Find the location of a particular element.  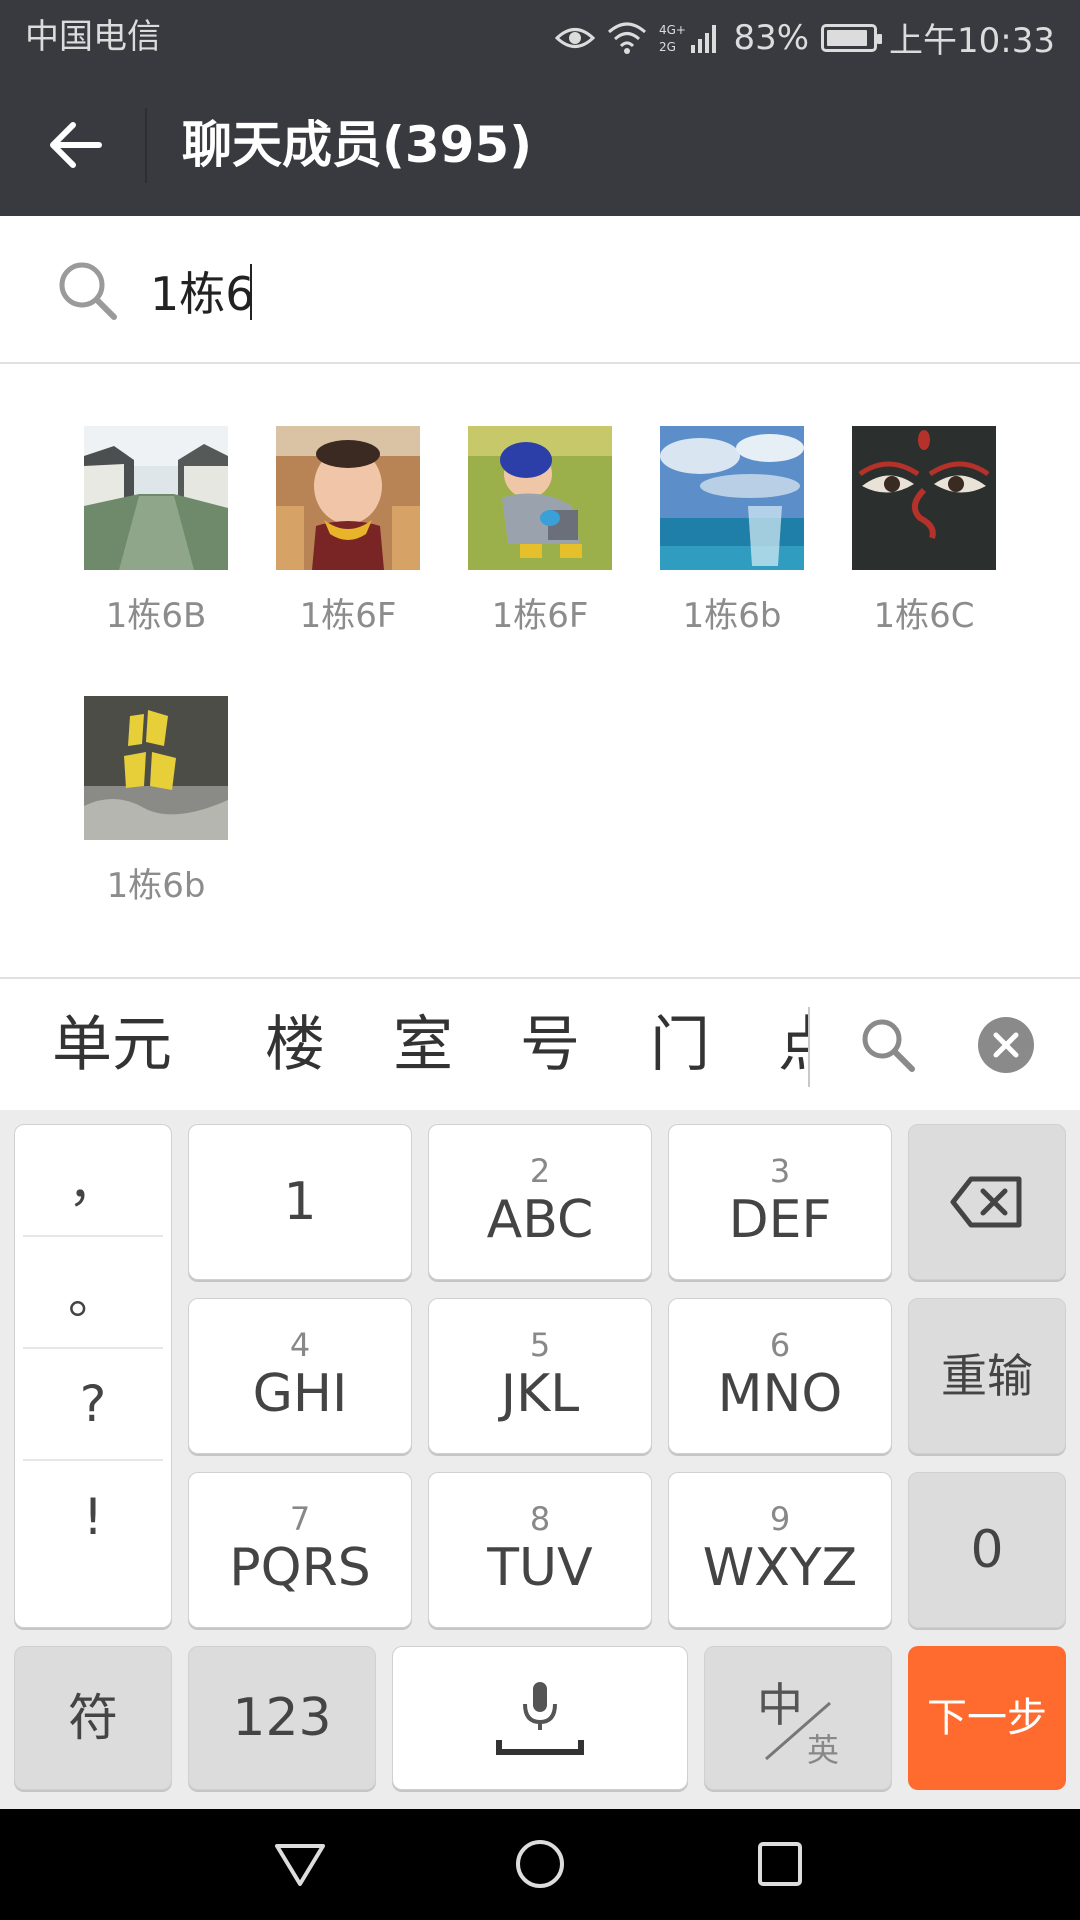

nav-home-button is located at coordinates (540, 1864).